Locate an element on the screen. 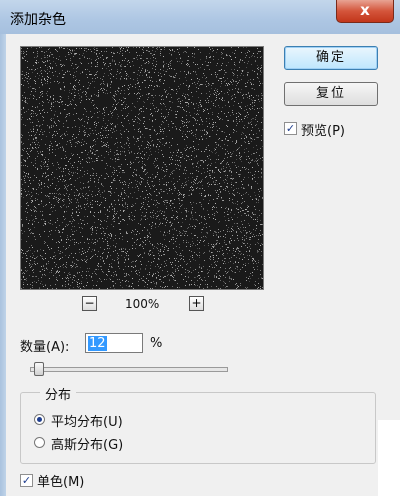 The width and height of the screenshot is (400, 496). amount-input: 12 is located at coordinates (114, 343).